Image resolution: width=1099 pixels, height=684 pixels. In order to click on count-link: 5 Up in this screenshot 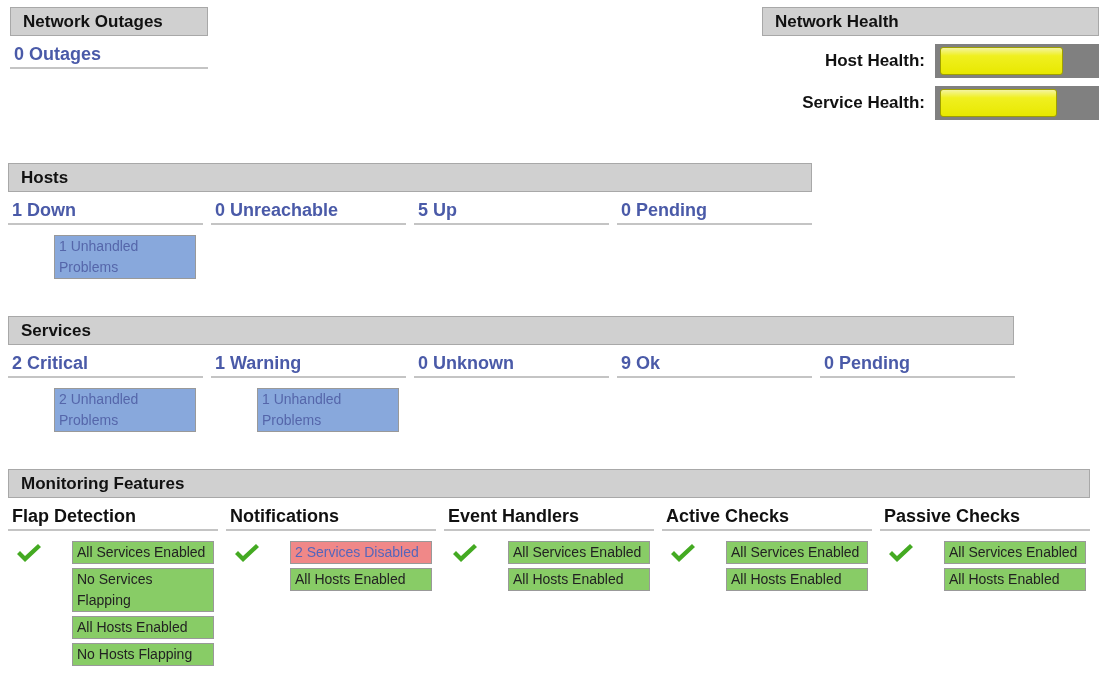, I will do `click(511, 207)`.